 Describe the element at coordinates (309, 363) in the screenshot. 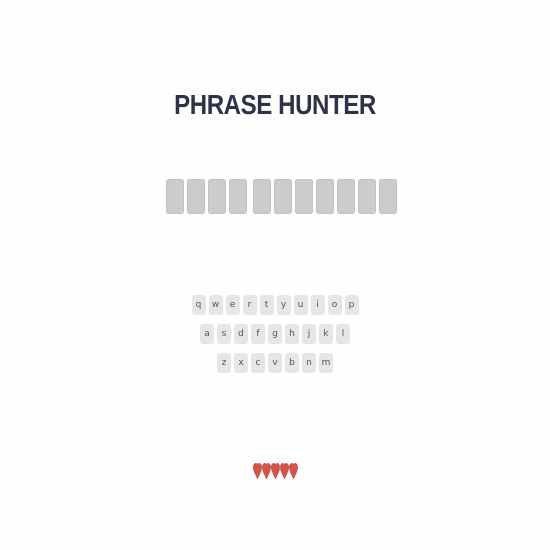

I see `key-n: n` at that location.